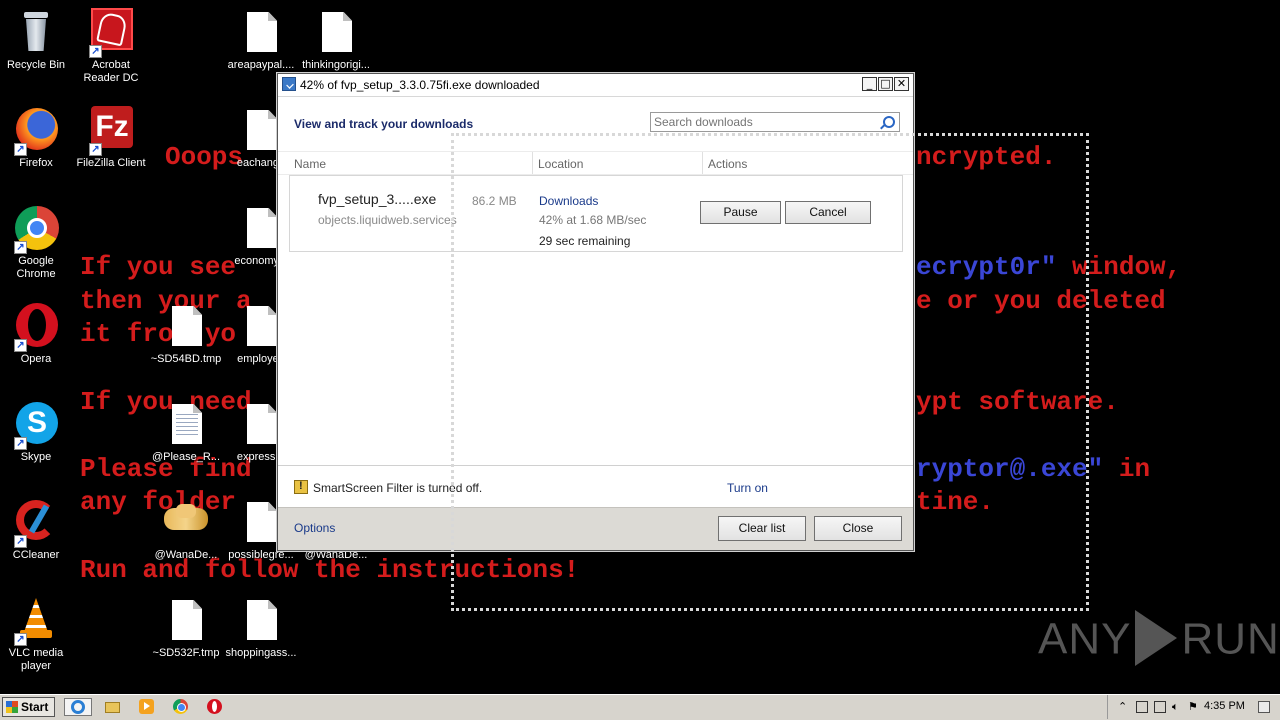  I want to click on network-icon, so click(1142, 707).